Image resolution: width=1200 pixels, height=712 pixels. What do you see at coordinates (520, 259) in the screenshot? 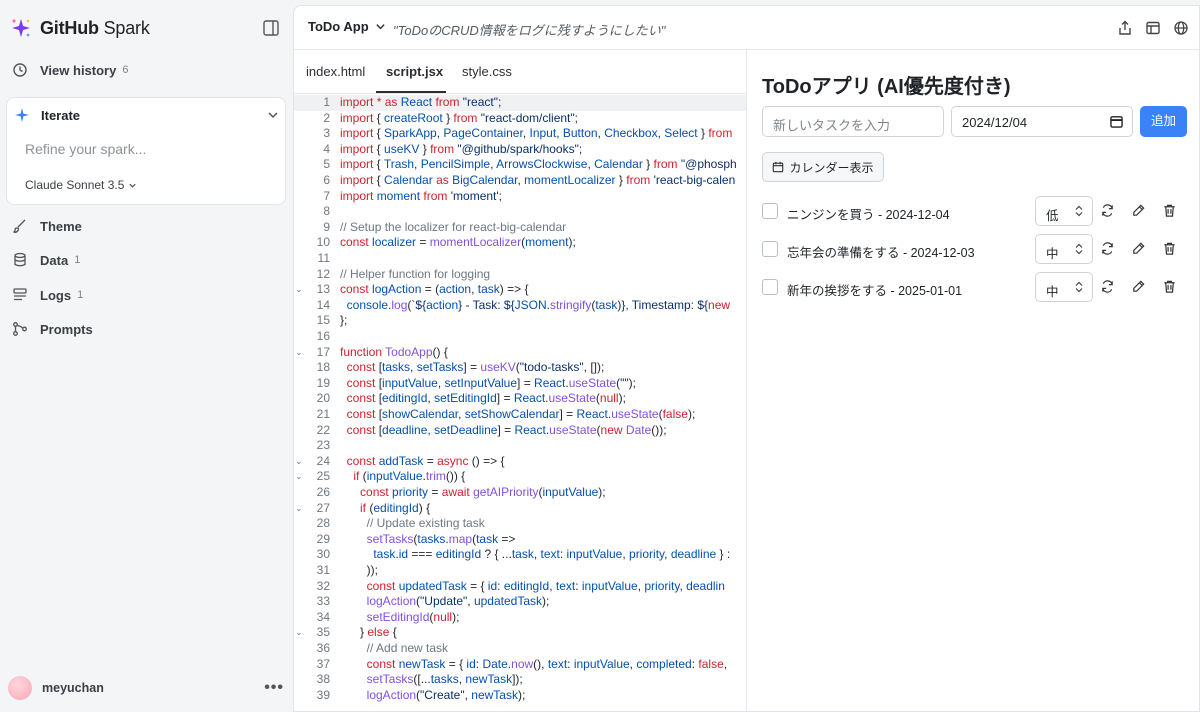
I see `code-line: 11` at bounding box center [520, 259].